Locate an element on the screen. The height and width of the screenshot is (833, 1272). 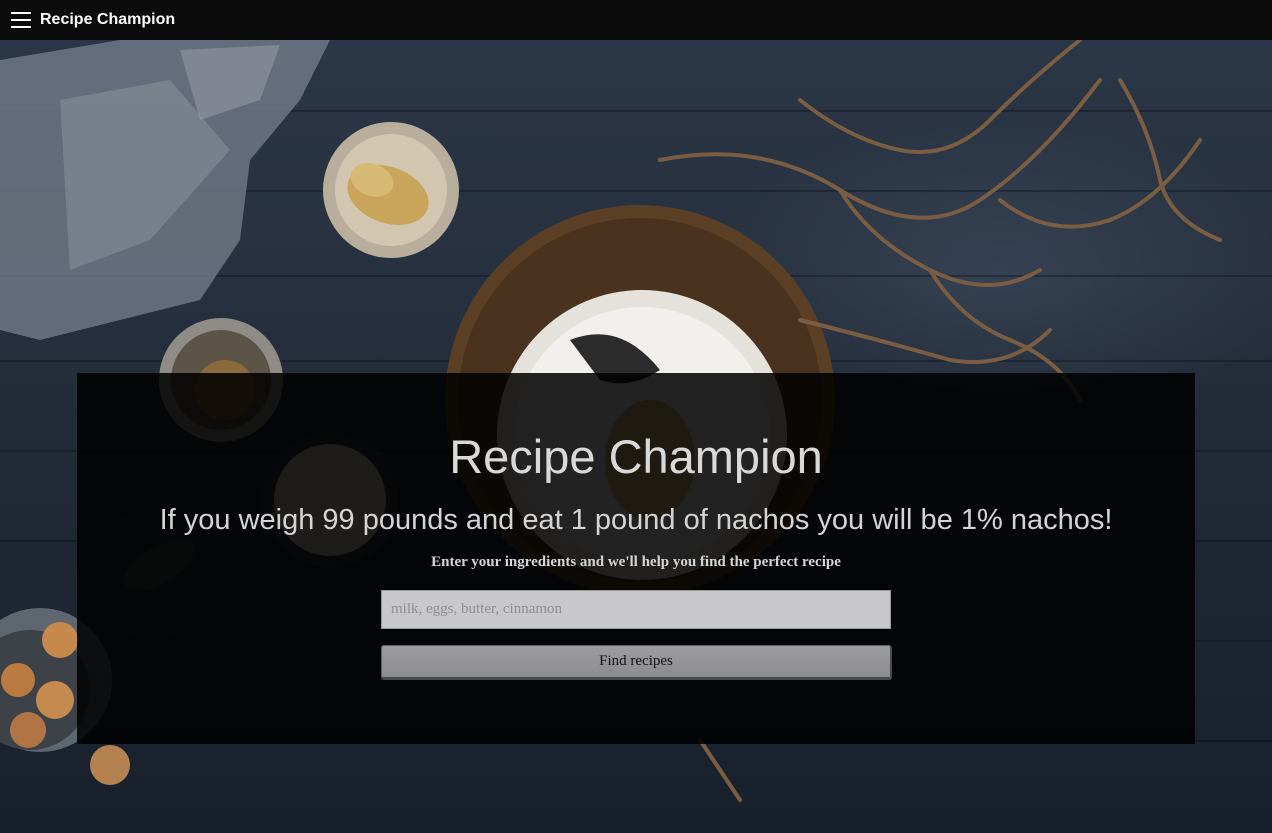
hamburger-menu-icon is located at coordinates (21, 20).